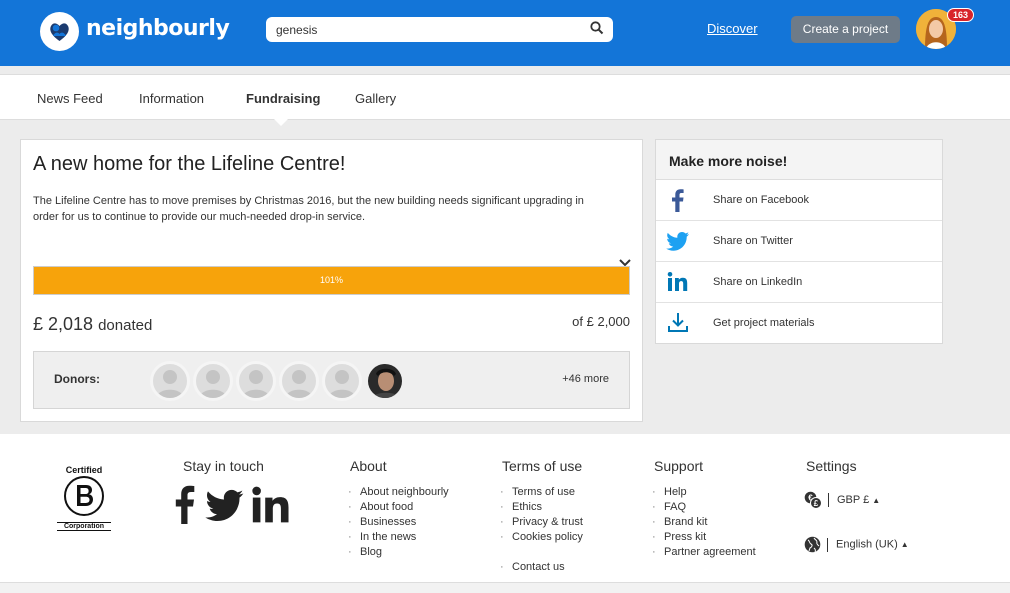 The width and height of the screenshot is (1010, 593). I want to click on donor-avatar-photo, so click(385, 381).